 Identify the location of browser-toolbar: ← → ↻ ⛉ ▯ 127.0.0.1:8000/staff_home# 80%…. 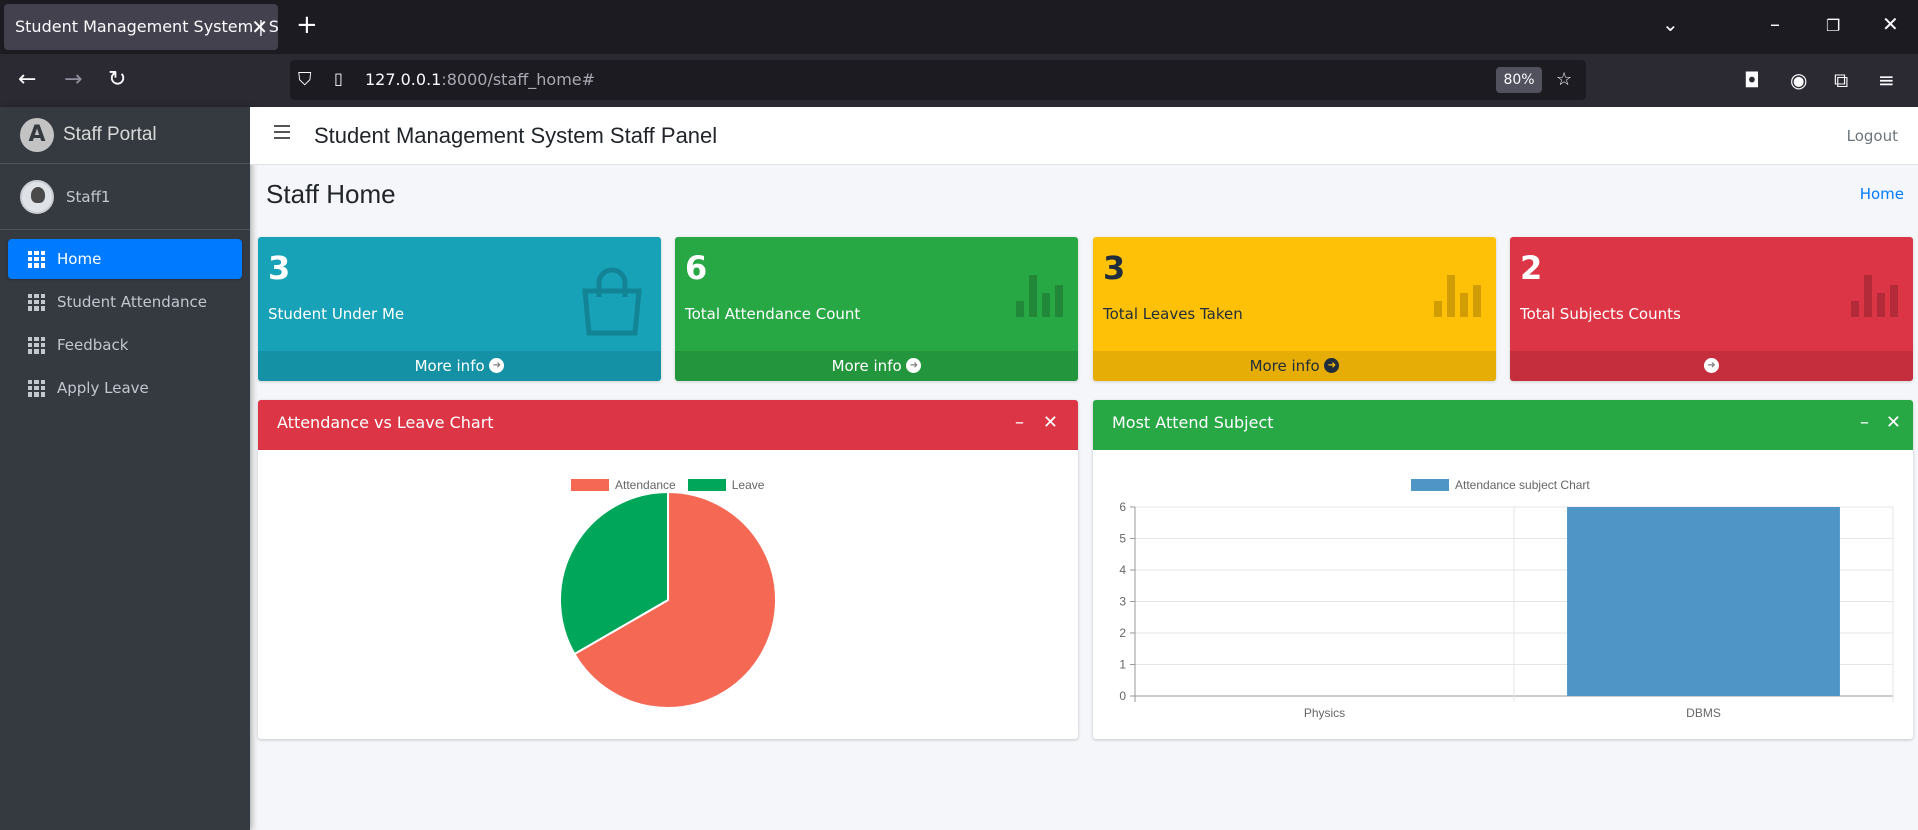
(959, 81).